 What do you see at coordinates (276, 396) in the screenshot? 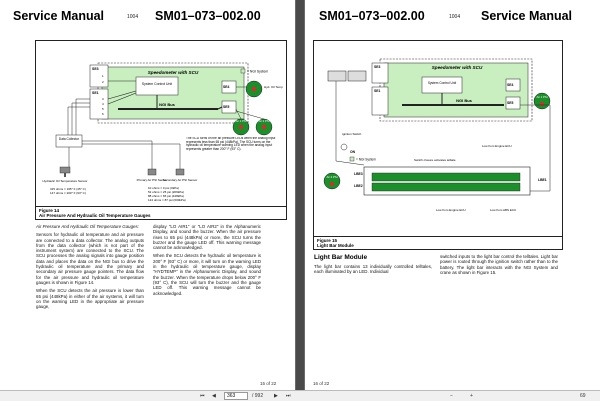
I see `next-page-button: ▶` at bounding box center [276, 396].